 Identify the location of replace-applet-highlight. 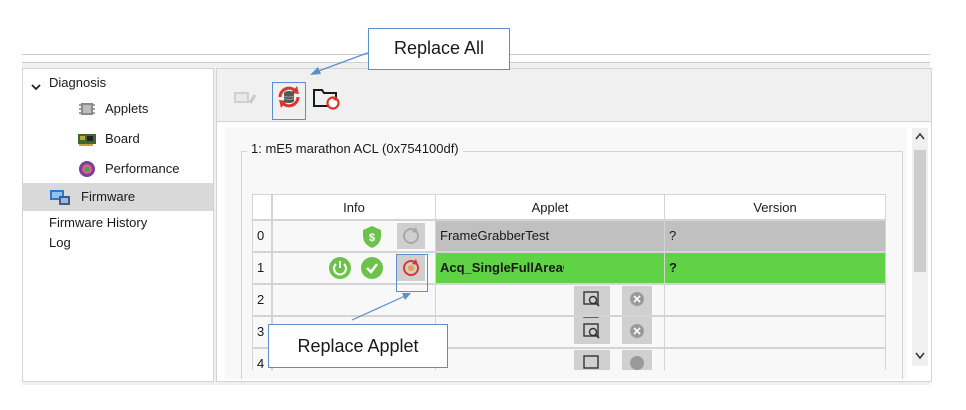
(412, 273).